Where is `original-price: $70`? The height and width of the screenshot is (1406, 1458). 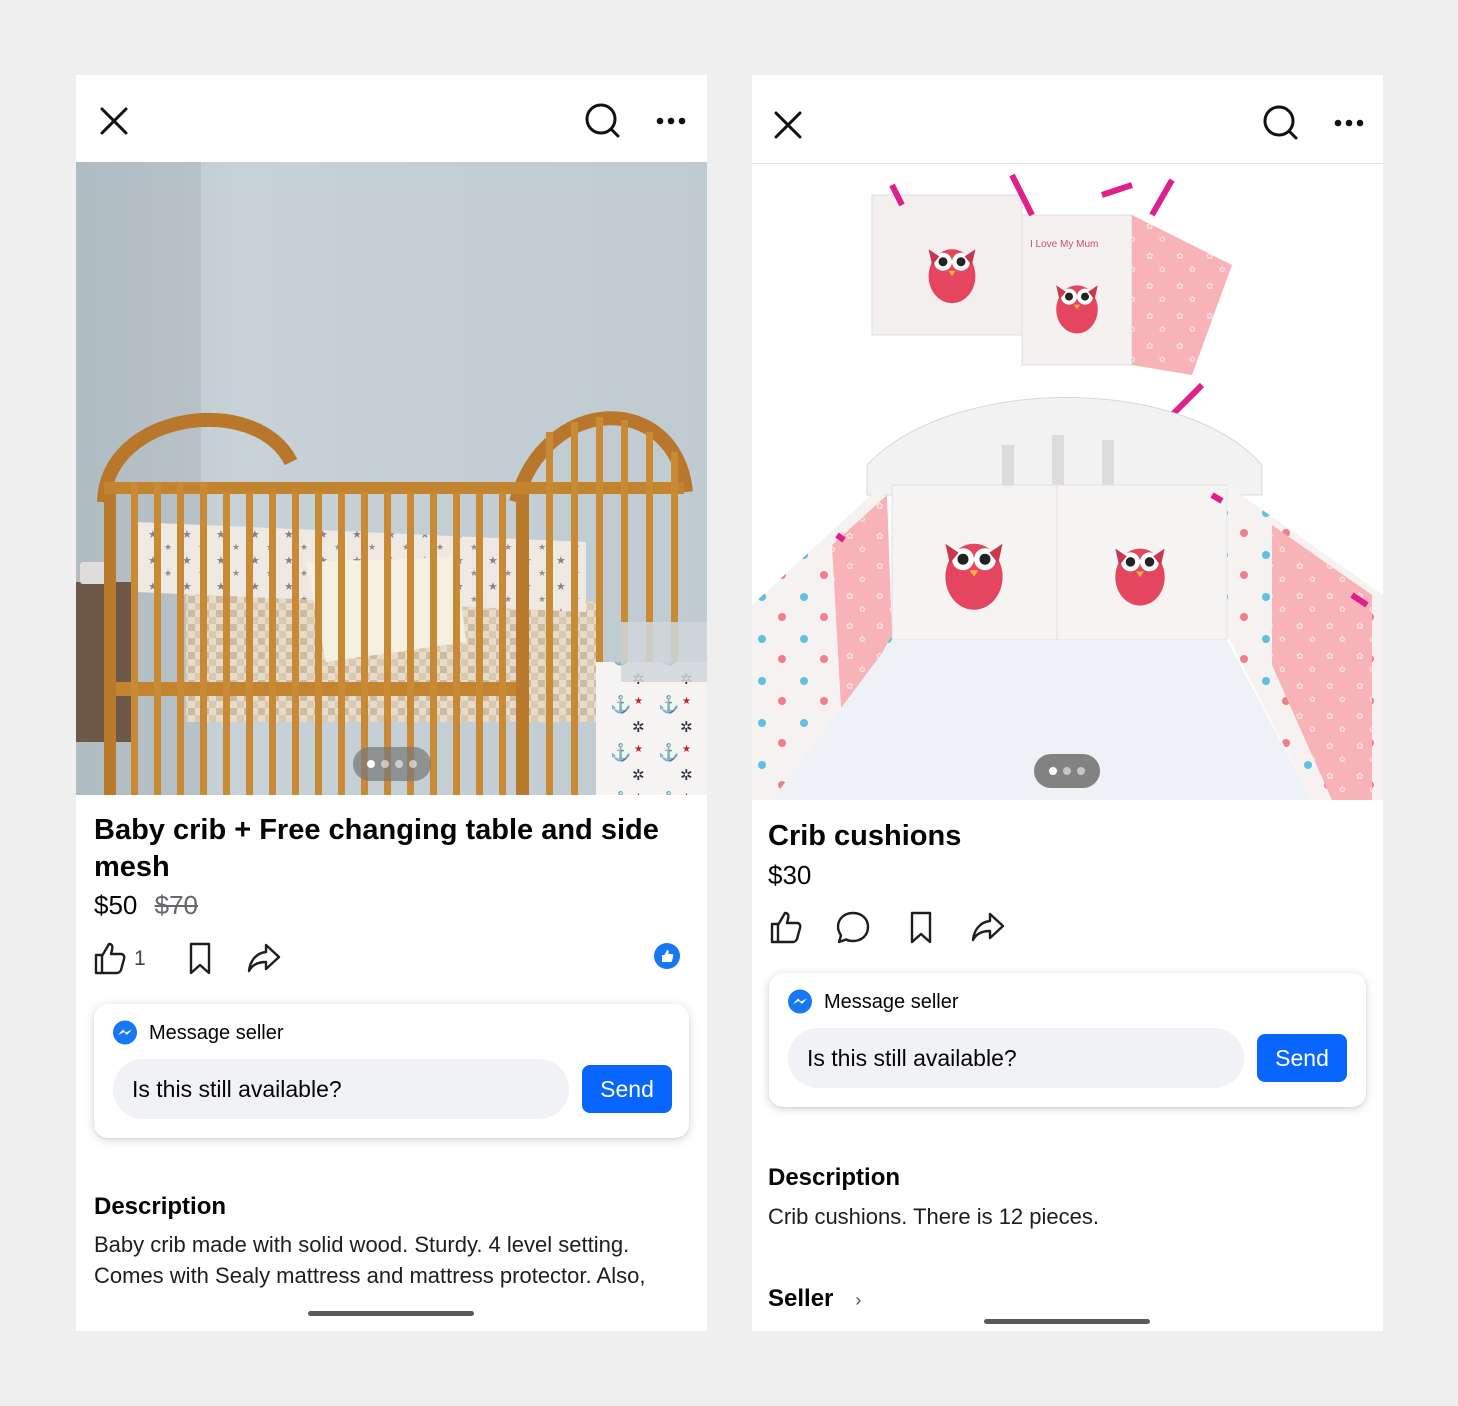
original-price: $70 is located at coordinates (176, 905).